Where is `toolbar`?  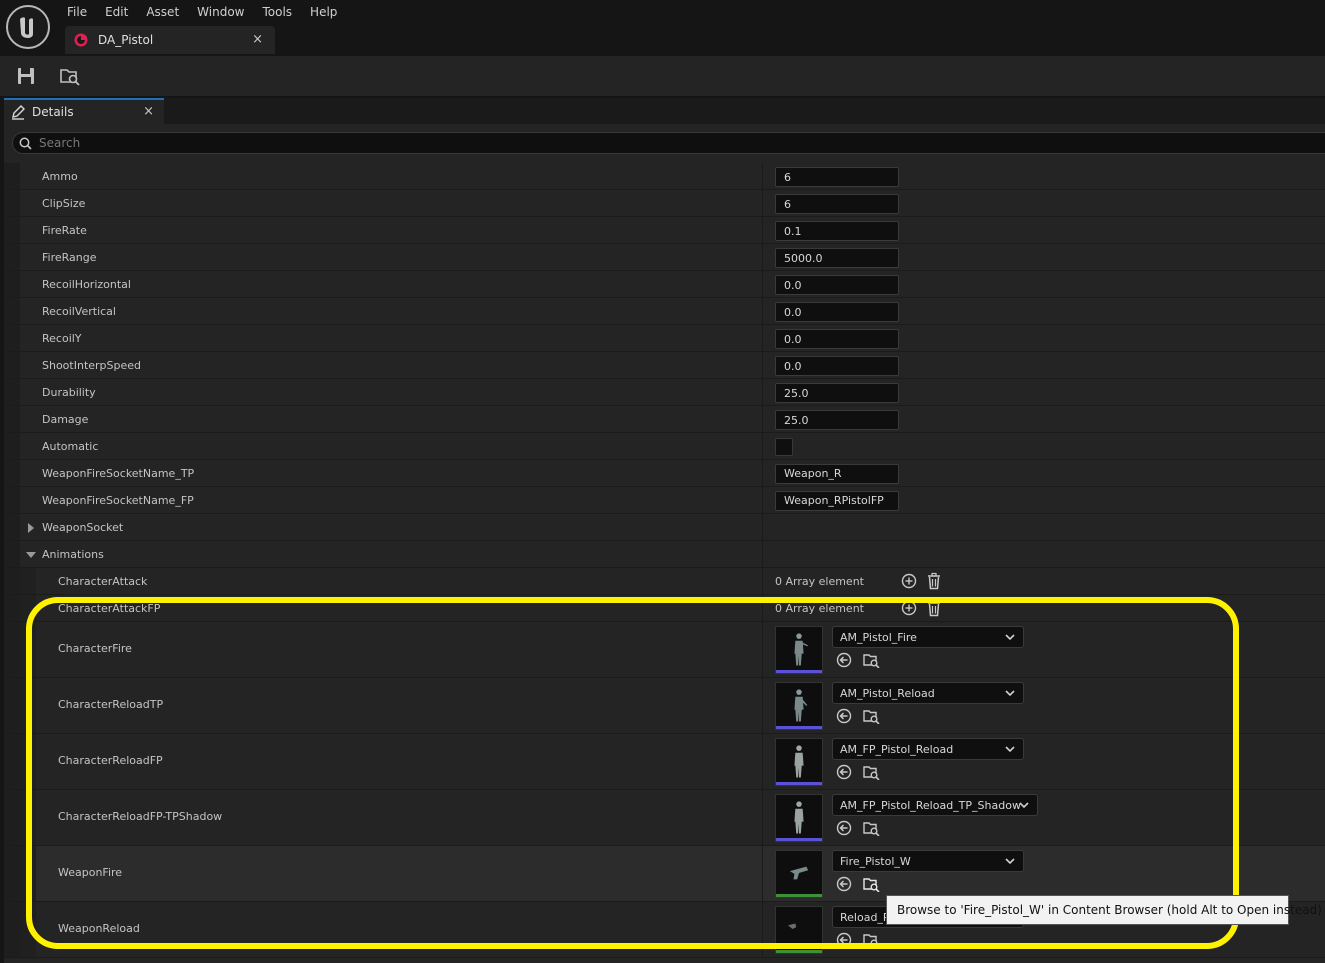 toolbar is located at coordinates (662, 76).